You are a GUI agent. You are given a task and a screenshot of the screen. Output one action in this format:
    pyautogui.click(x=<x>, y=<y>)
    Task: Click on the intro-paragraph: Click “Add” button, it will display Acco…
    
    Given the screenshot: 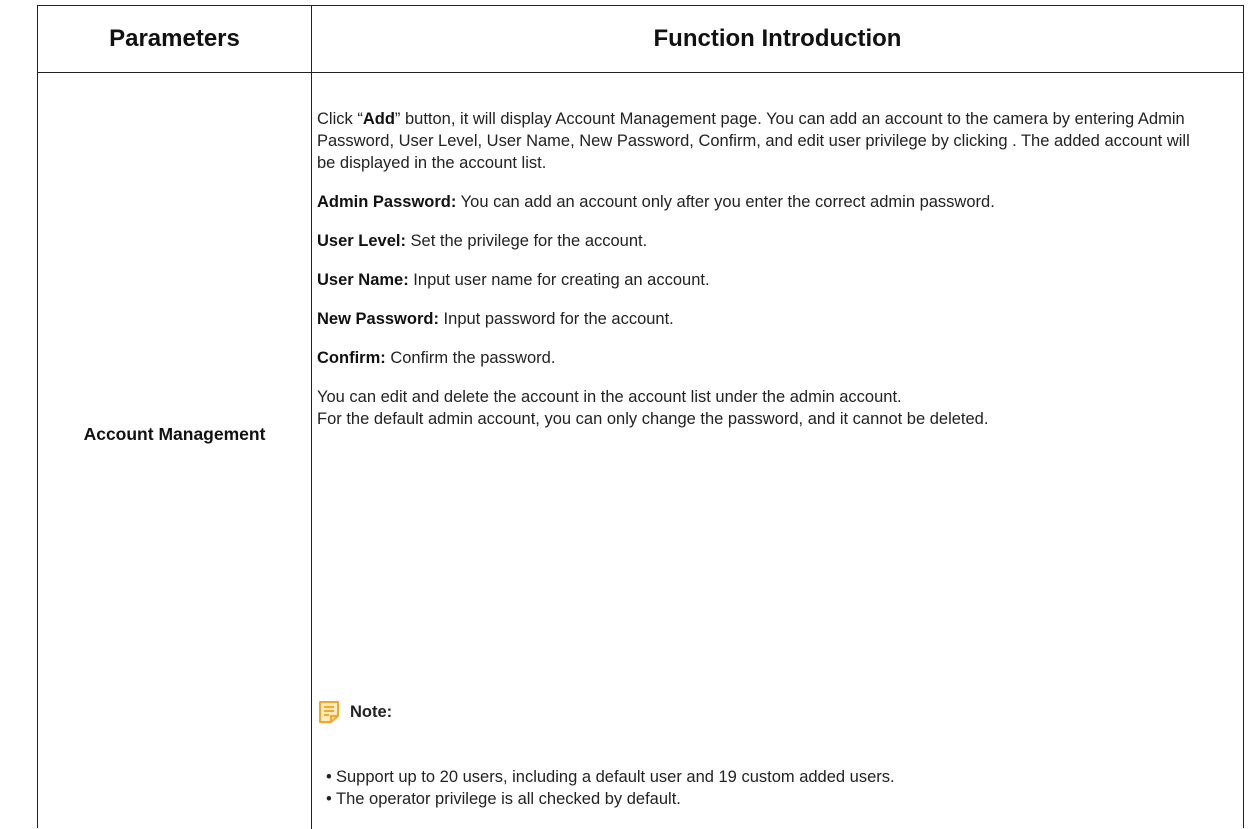 What is the action you would take?
    pyautogui.click(x=757, y=141)
    